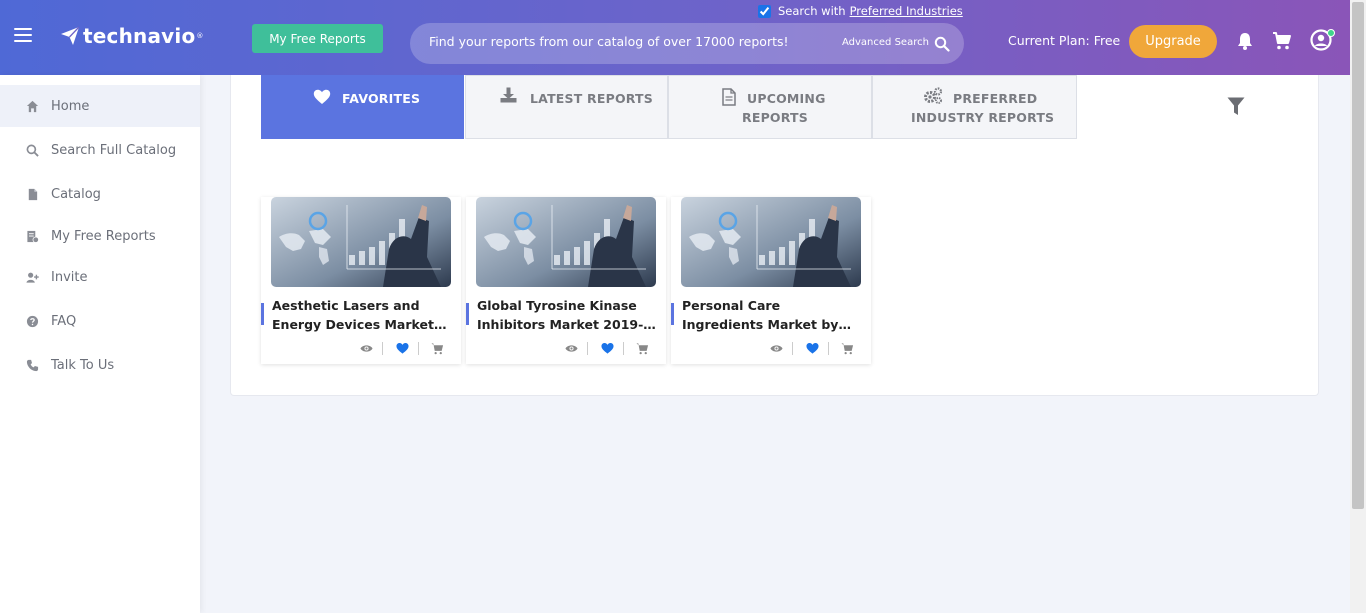  Describe the element at coordinates (32, 365) in the screenshot. I see `phone-icon` at that location.